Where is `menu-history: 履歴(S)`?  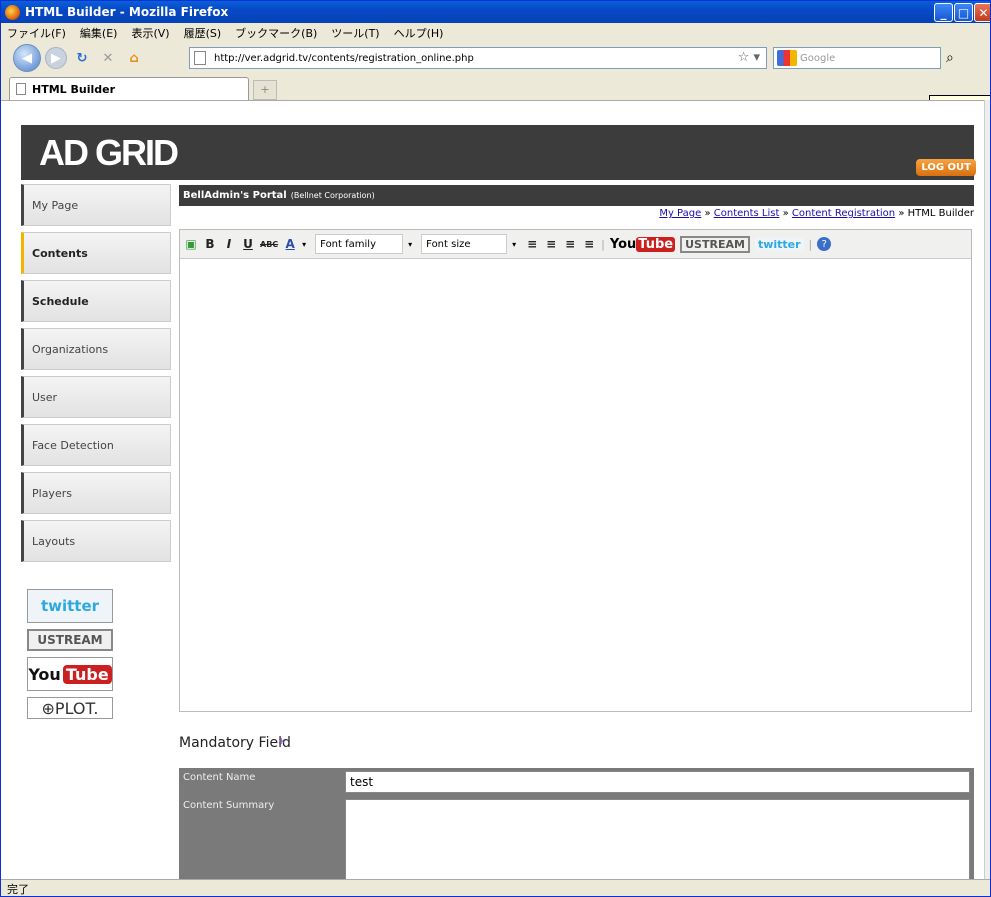
menu-history: 履歴(S) is located at coordinates (203, 33).